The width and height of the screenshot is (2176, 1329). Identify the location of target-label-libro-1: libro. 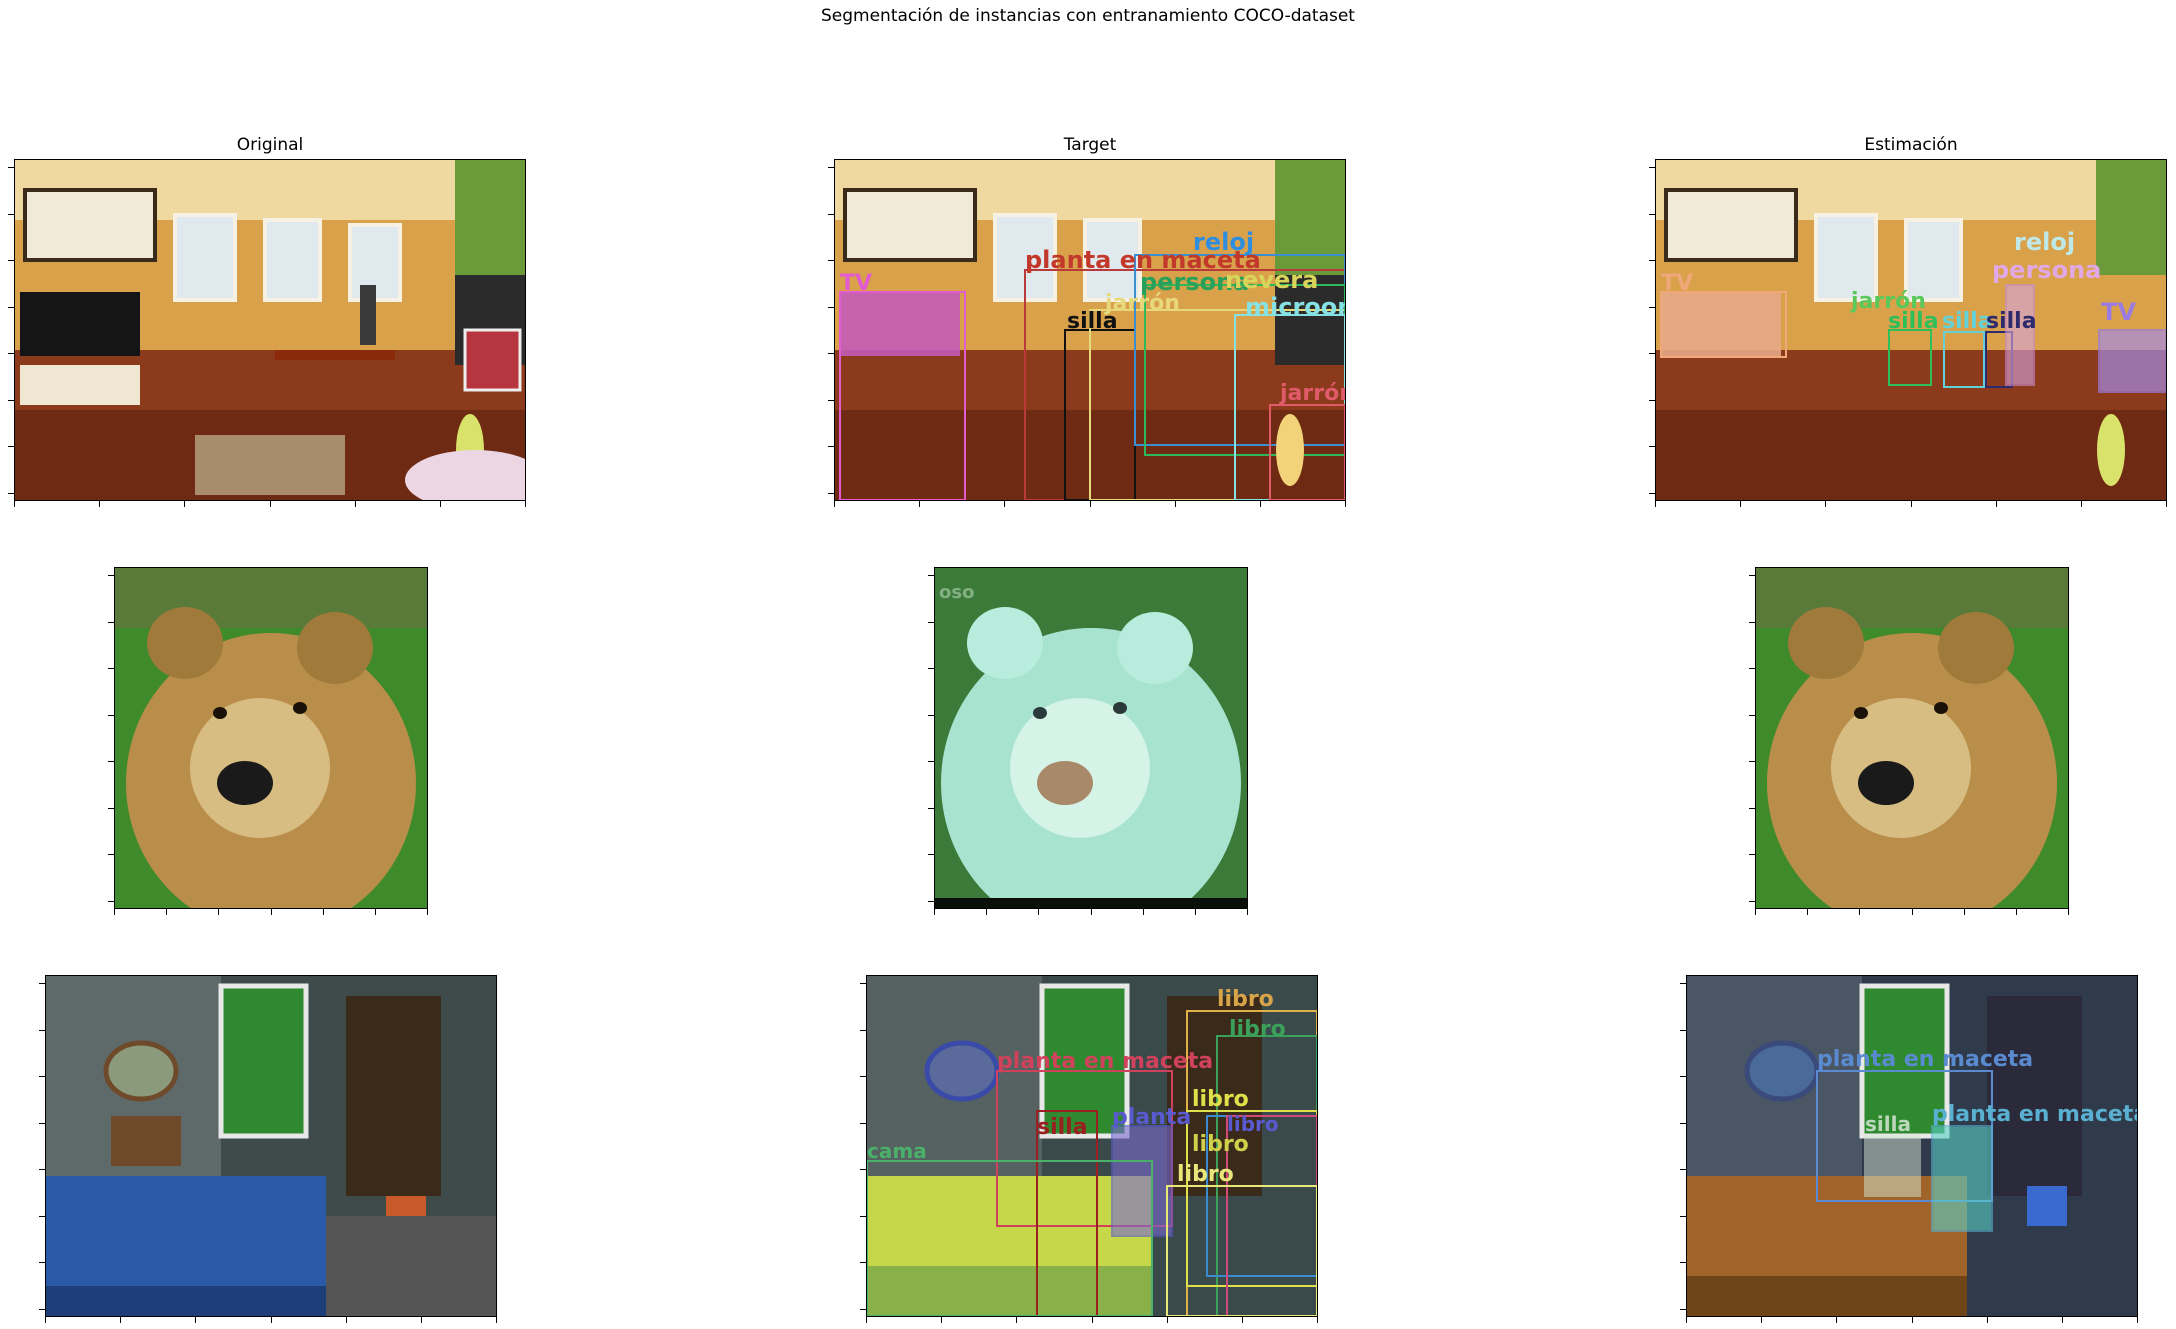
(1245, 999).